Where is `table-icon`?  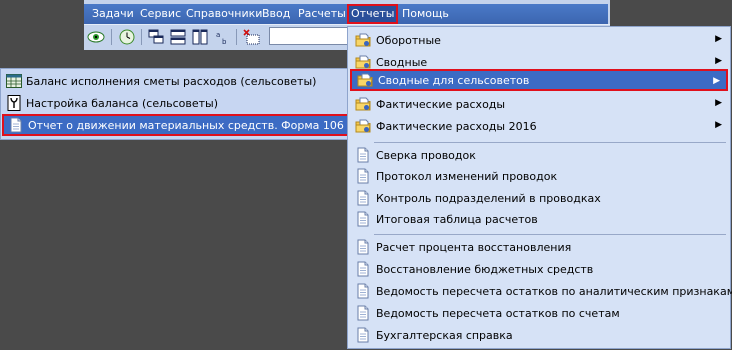
table-icon is located at coordinates (14, 81).